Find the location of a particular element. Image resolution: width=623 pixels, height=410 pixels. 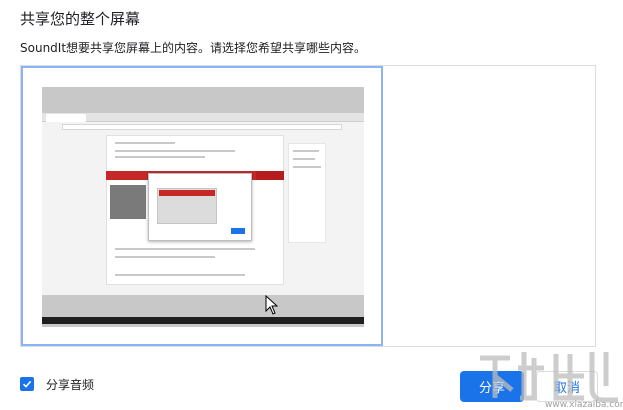

dialog-description: SoundIt想要共享您屏幕上的内容。请选择您希望共享哪些内容。 is located at coordinates (193, 48).